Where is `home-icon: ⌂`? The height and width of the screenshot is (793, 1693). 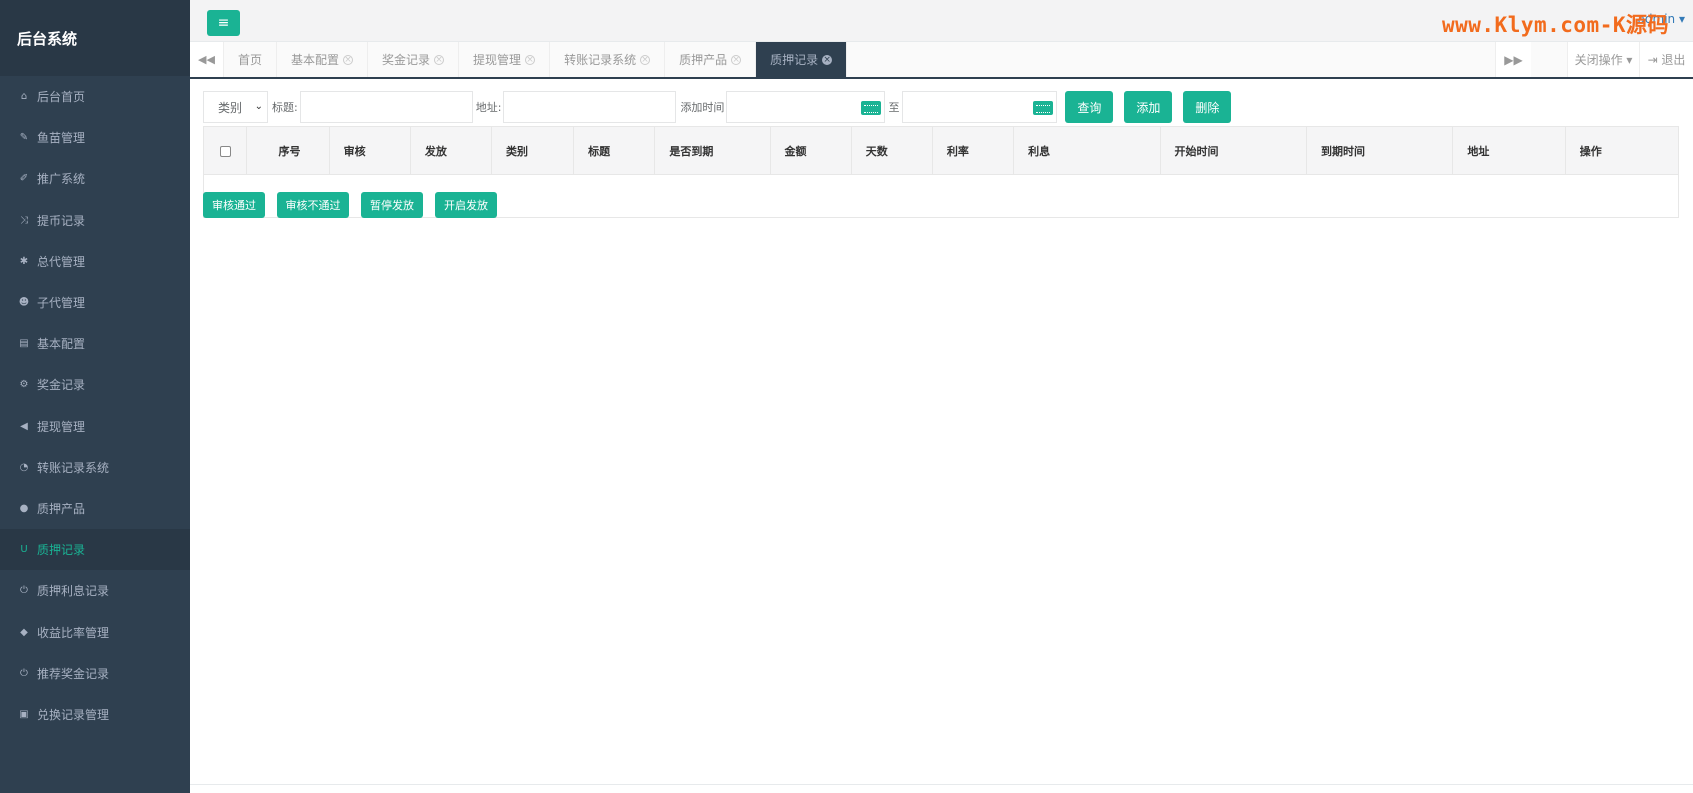
home-icon: ⌂ is located at coordinates (24, 97).